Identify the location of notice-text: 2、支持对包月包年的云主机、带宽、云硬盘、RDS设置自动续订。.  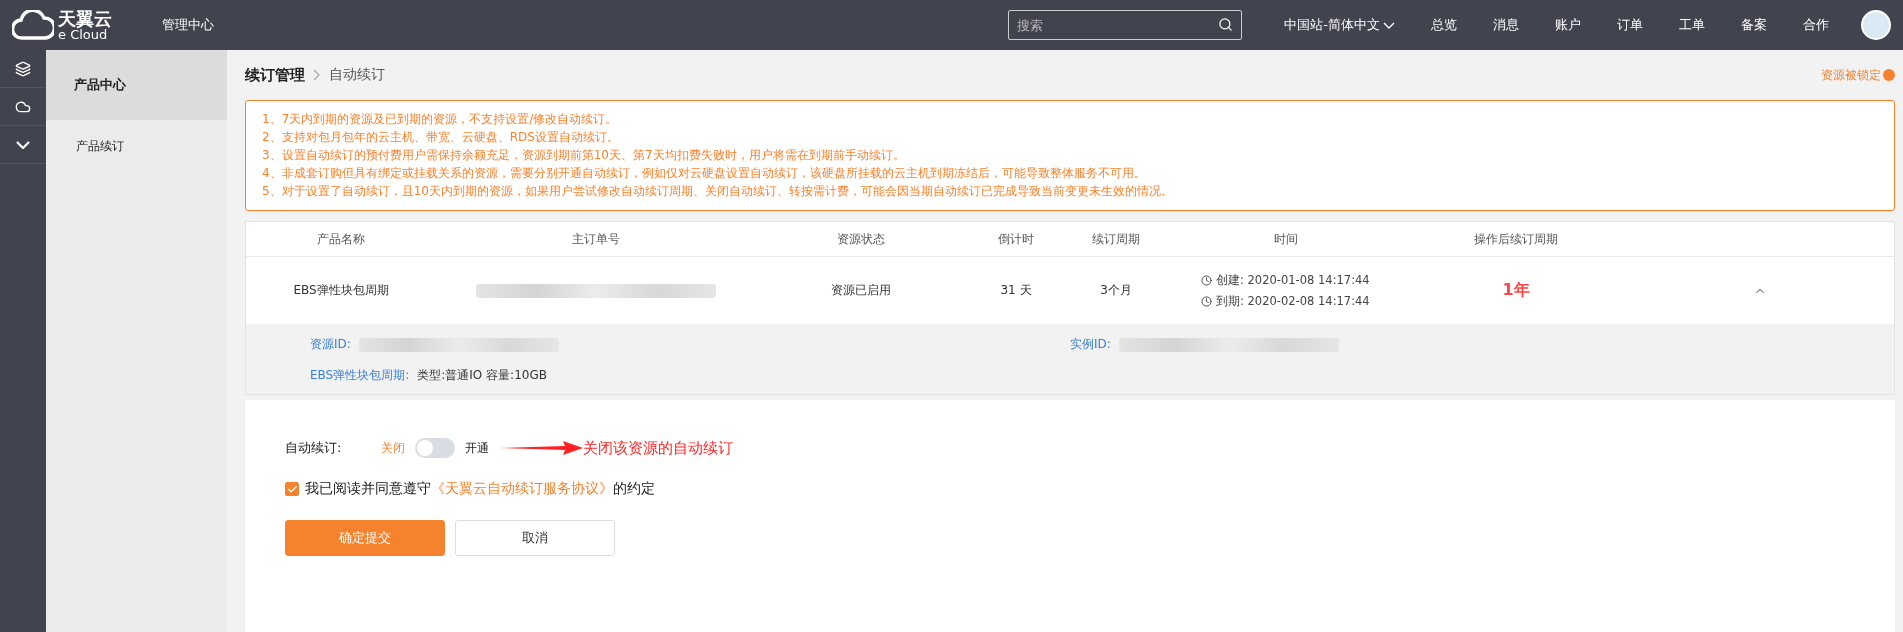
(441, 137).